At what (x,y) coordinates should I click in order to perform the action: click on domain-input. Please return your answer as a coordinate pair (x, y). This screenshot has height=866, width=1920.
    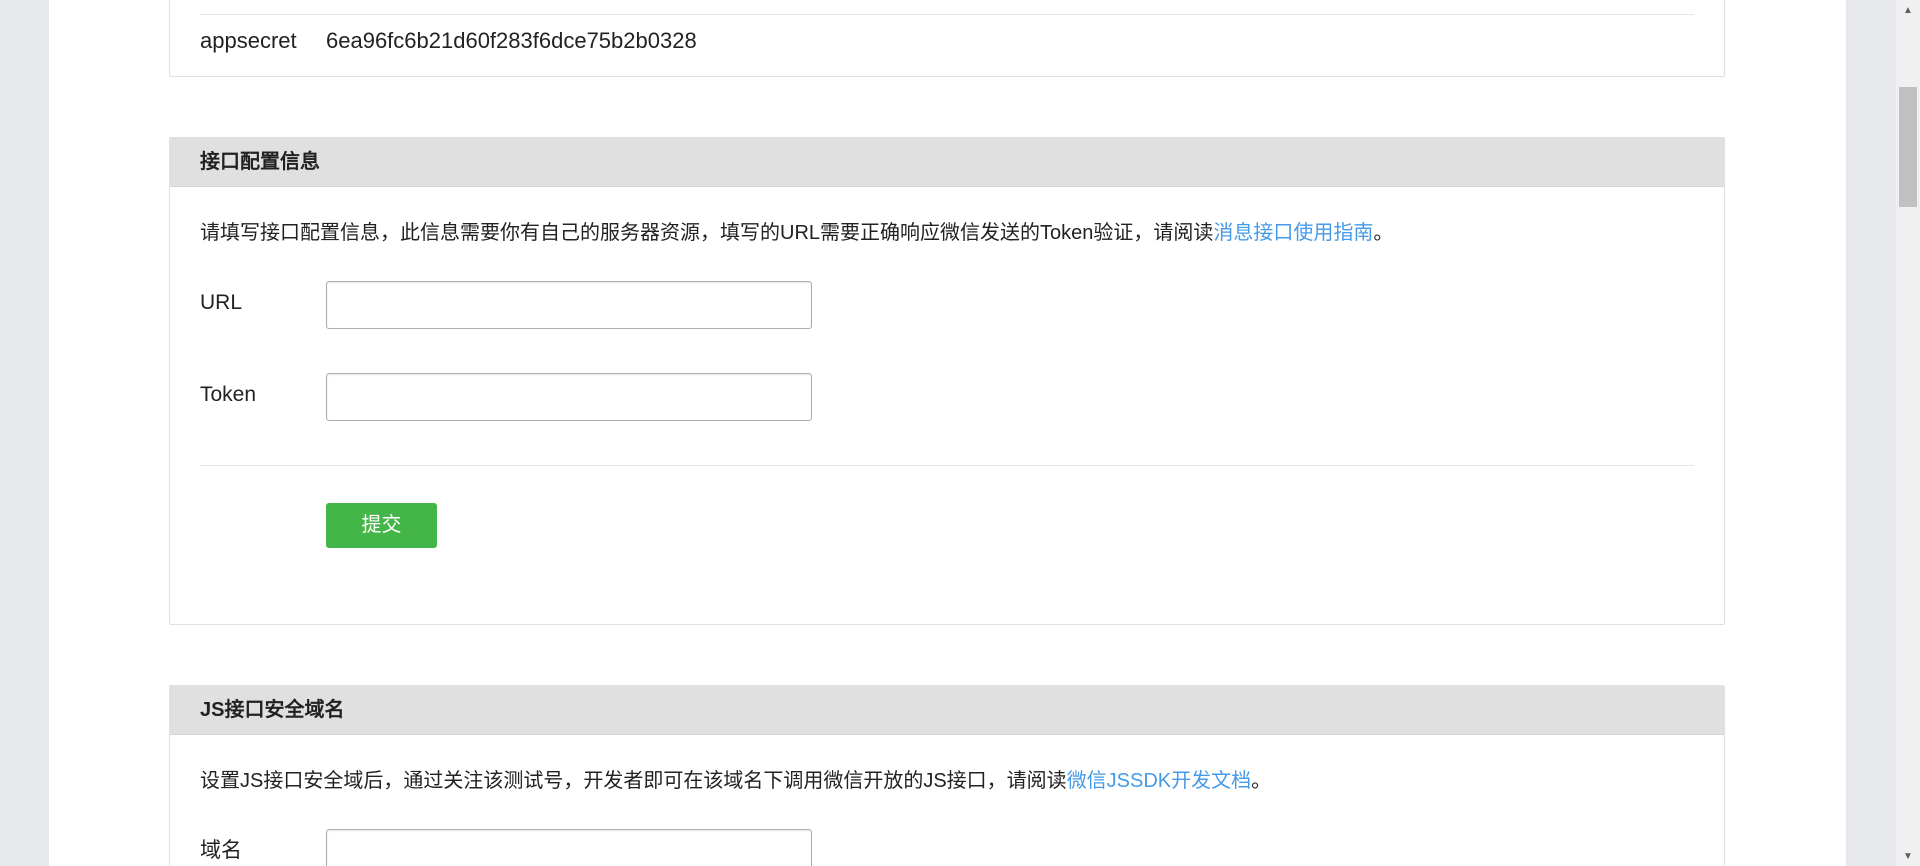
    Looking at the image, I should click on (569, 847).